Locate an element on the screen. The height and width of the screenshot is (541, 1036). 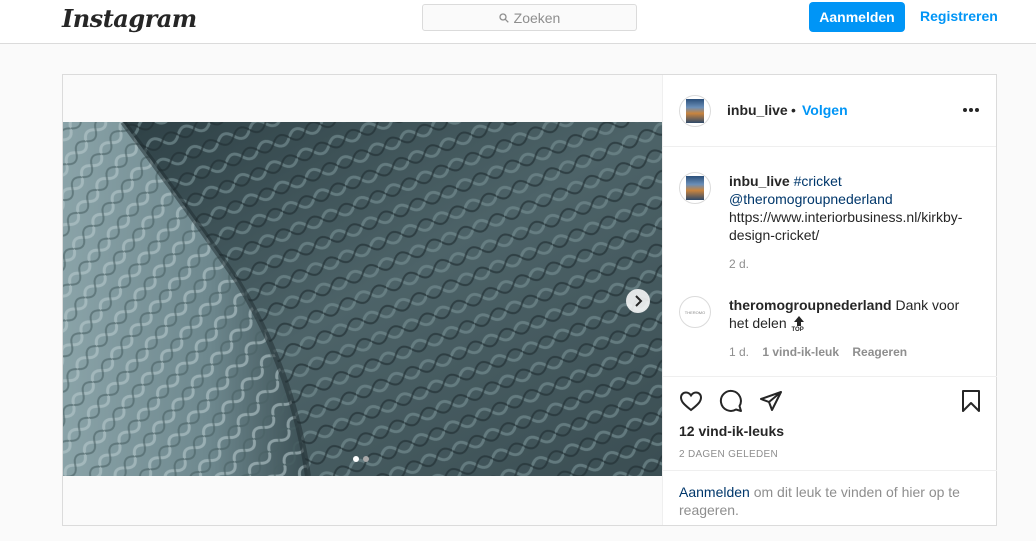
search-input: Zoeken is located at coordinates (529, 17).